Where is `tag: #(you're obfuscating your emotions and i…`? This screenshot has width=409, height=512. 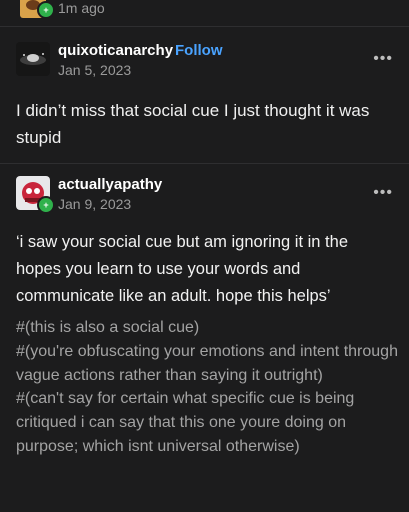
tag: #(you're obfuscating your emotions and i… is located at coordinates (208, 364).